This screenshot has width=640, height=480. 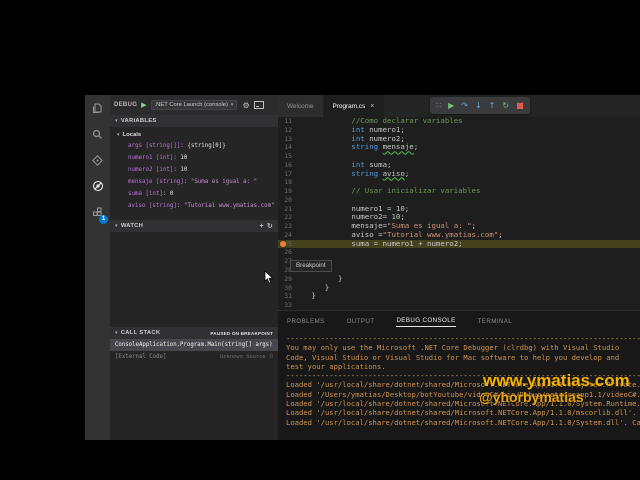 What do you see at coordinates (459, 288) in the screenshot?
I see `code-line-30: 30 }` at bounding box center [459, 288].